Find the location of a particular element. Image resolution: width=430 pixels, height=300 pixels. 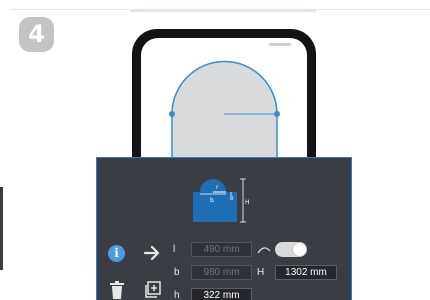

curve-icon is located at coordinates (264, 250).